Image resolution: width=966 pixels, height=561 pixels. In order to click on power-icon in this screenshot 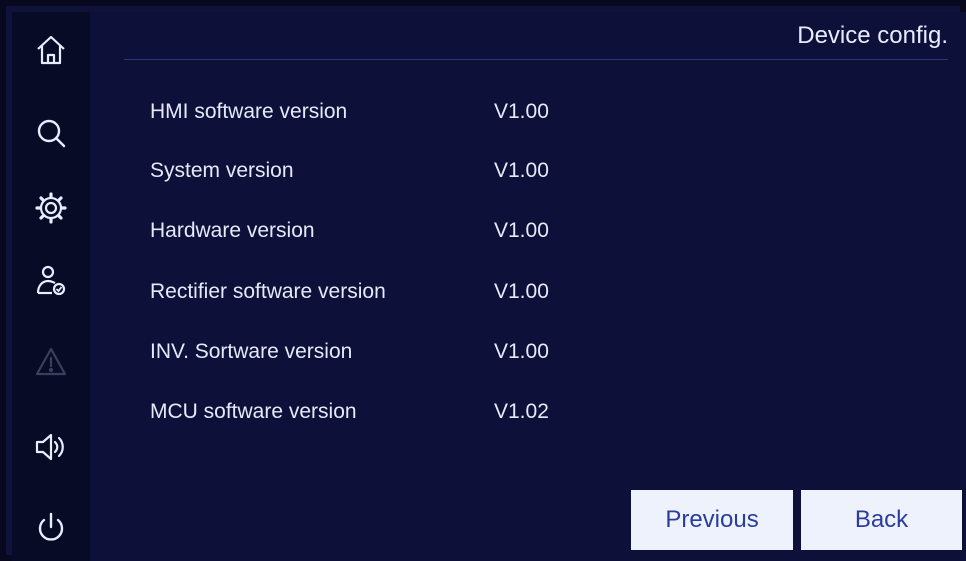, I will do `click(51, 526)`.